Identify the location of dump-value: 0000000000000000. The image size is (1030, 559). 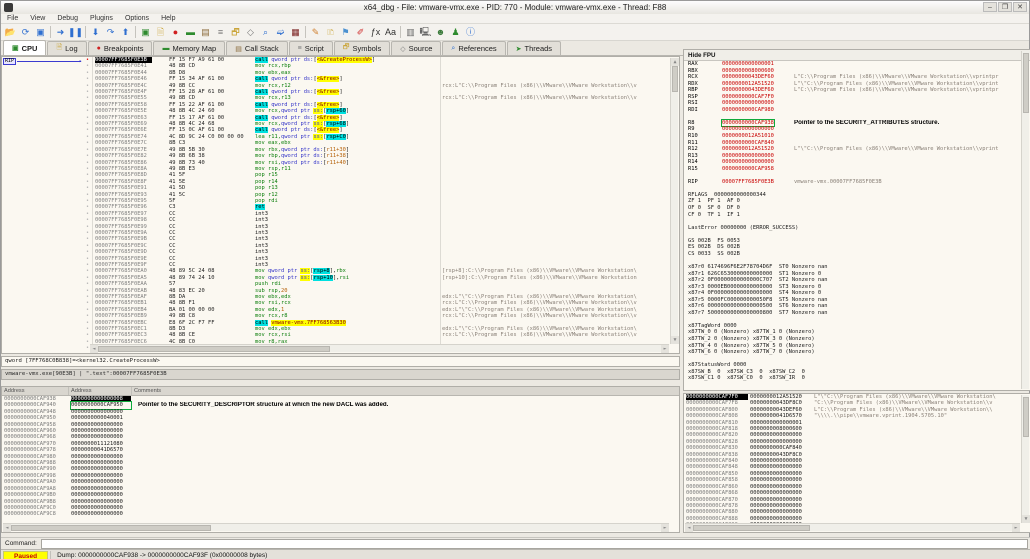
(97, 514).